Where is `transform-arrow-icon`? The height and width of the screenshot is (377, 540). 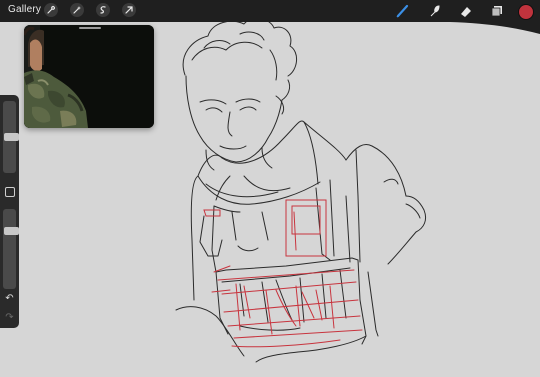
transform-arrow-icon is located at coordinates (129, 10).